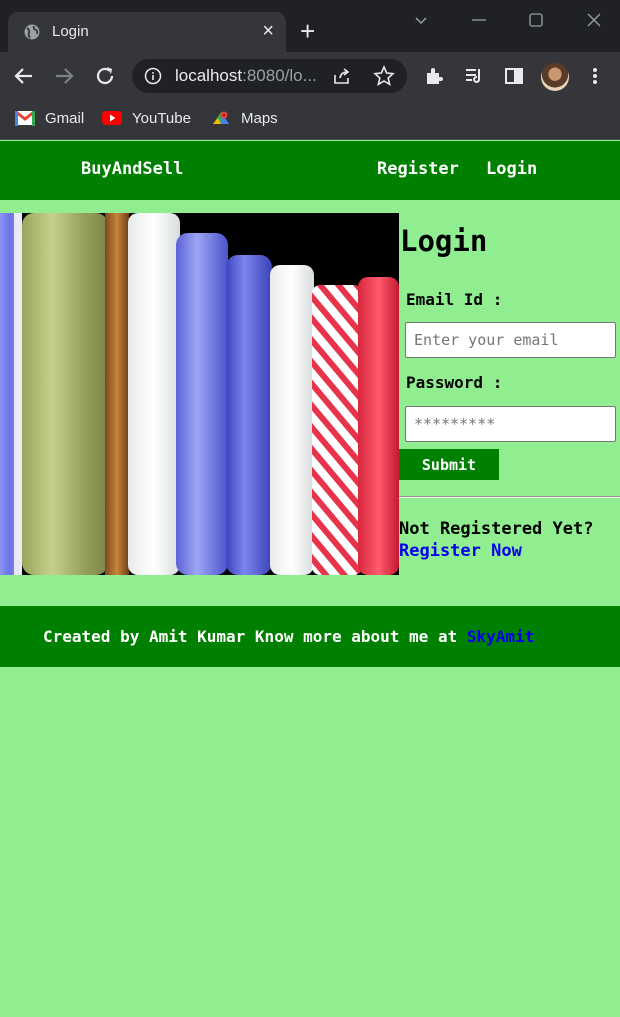  What do you see at coordinates (421, 20) in the screenshot?
I see `tab-search-icon` at bounding box center [421, 20].